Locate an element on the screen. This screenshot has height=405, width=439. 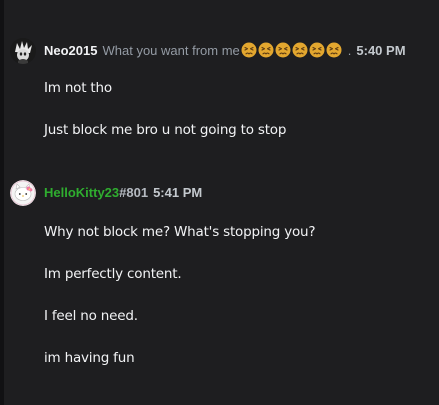
timestamp: 5:41 PM is located at coordinates (177, 192).